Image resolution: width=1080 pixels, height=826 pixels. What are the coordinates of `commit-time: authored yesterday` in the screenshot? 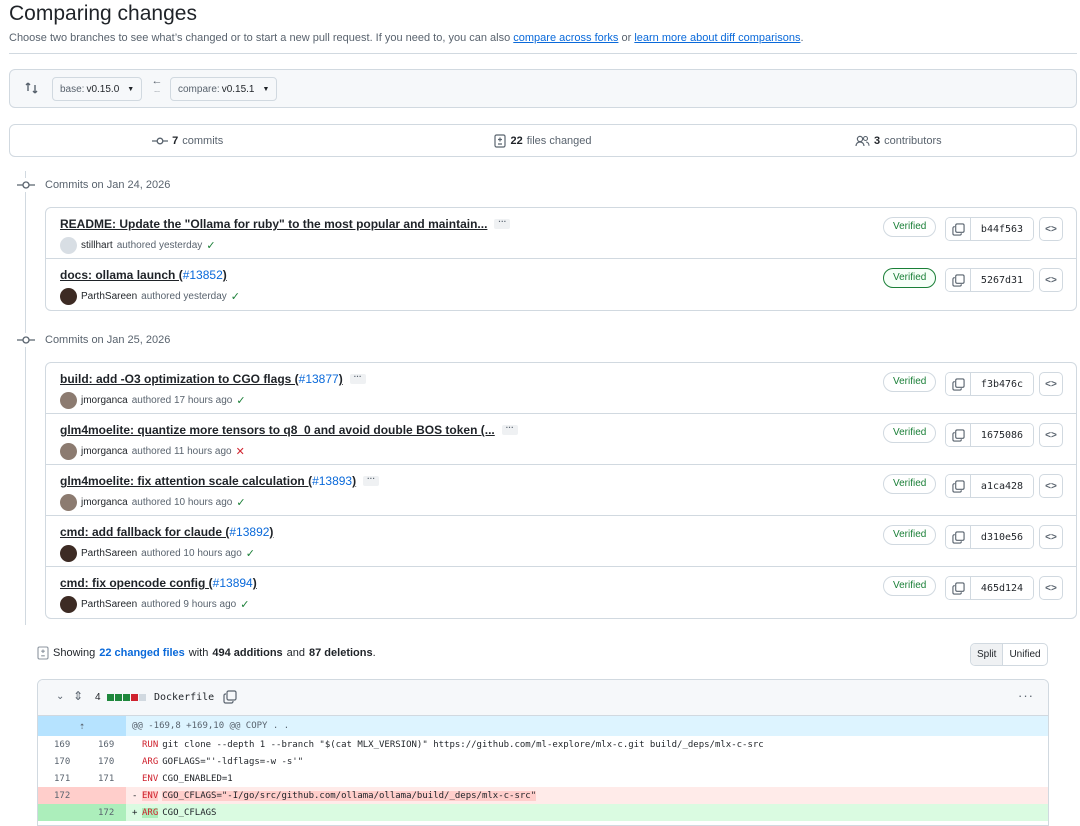 It's located at (184, 296).